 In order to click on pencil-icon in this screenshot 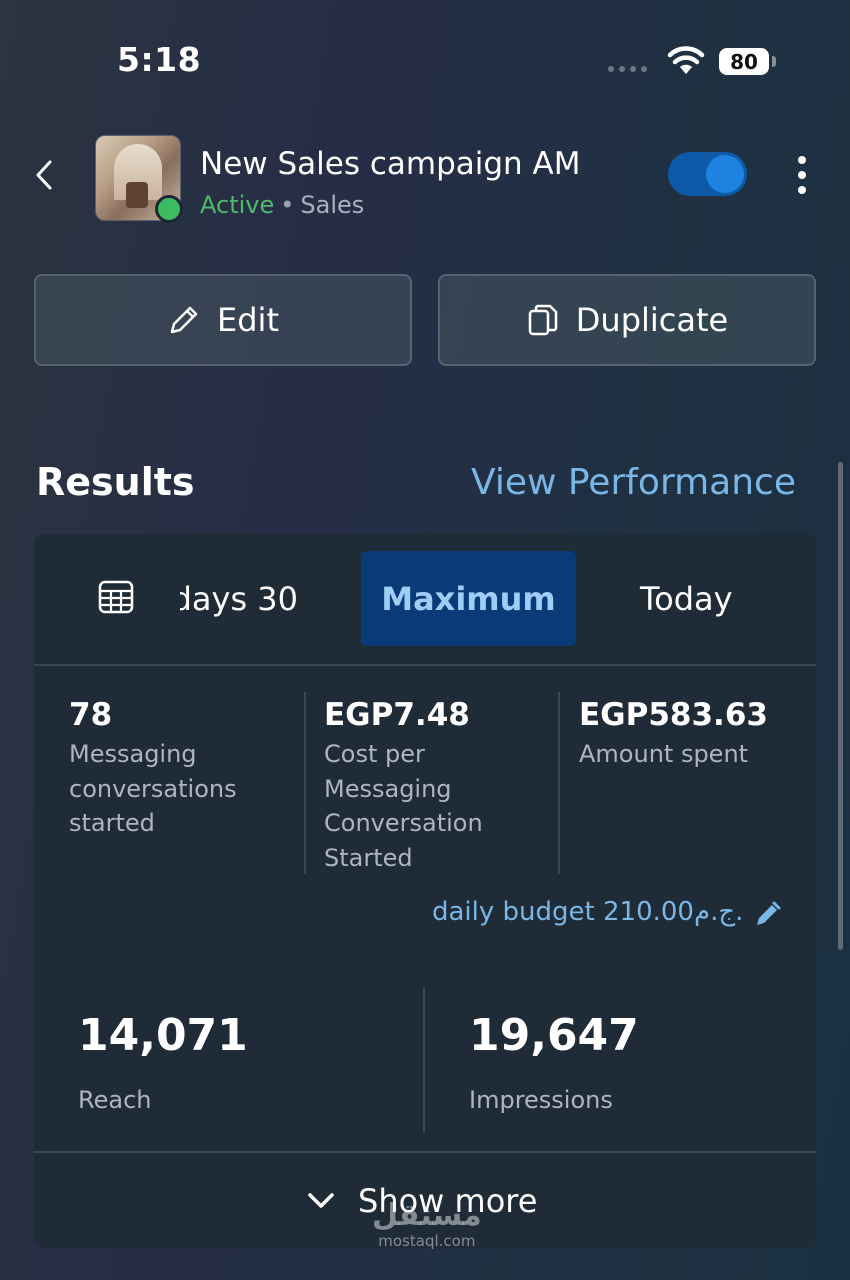, I will do `click(184, 320)`.